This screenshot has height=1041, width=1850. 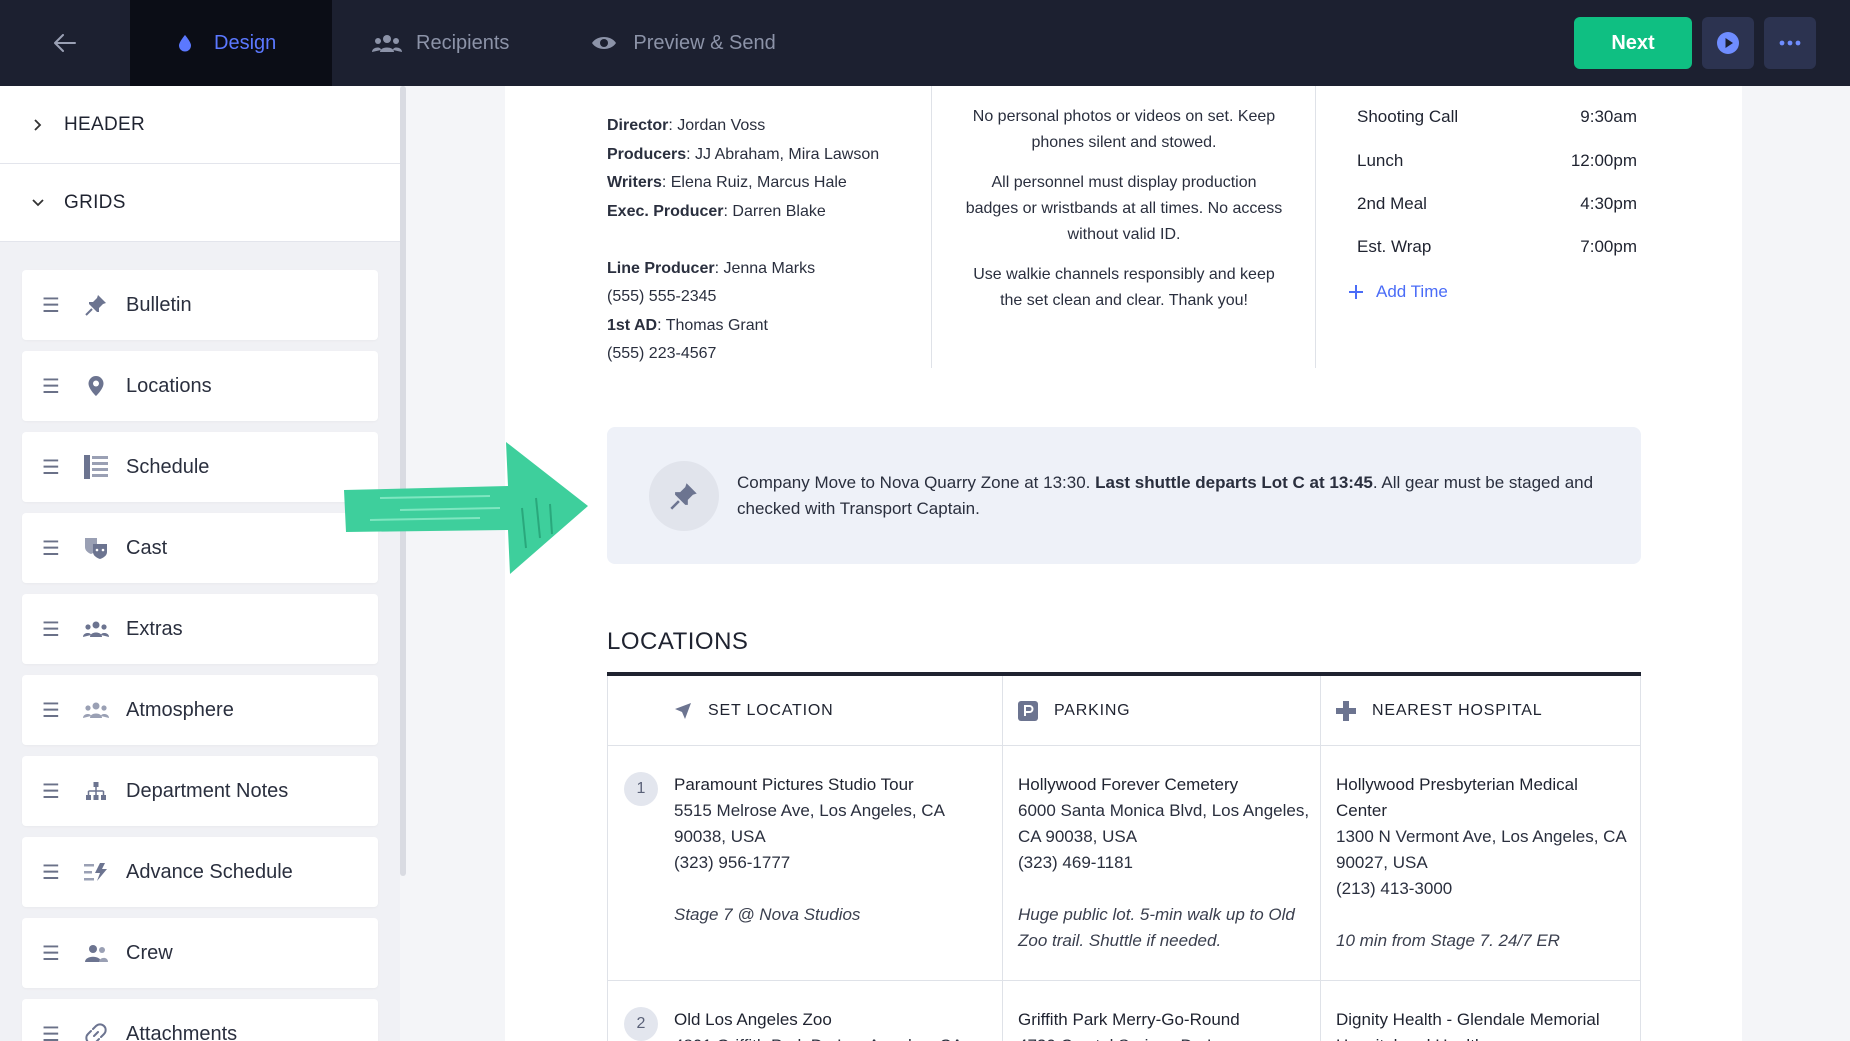 I want to click on group-icon, so click(x=96, y=629).